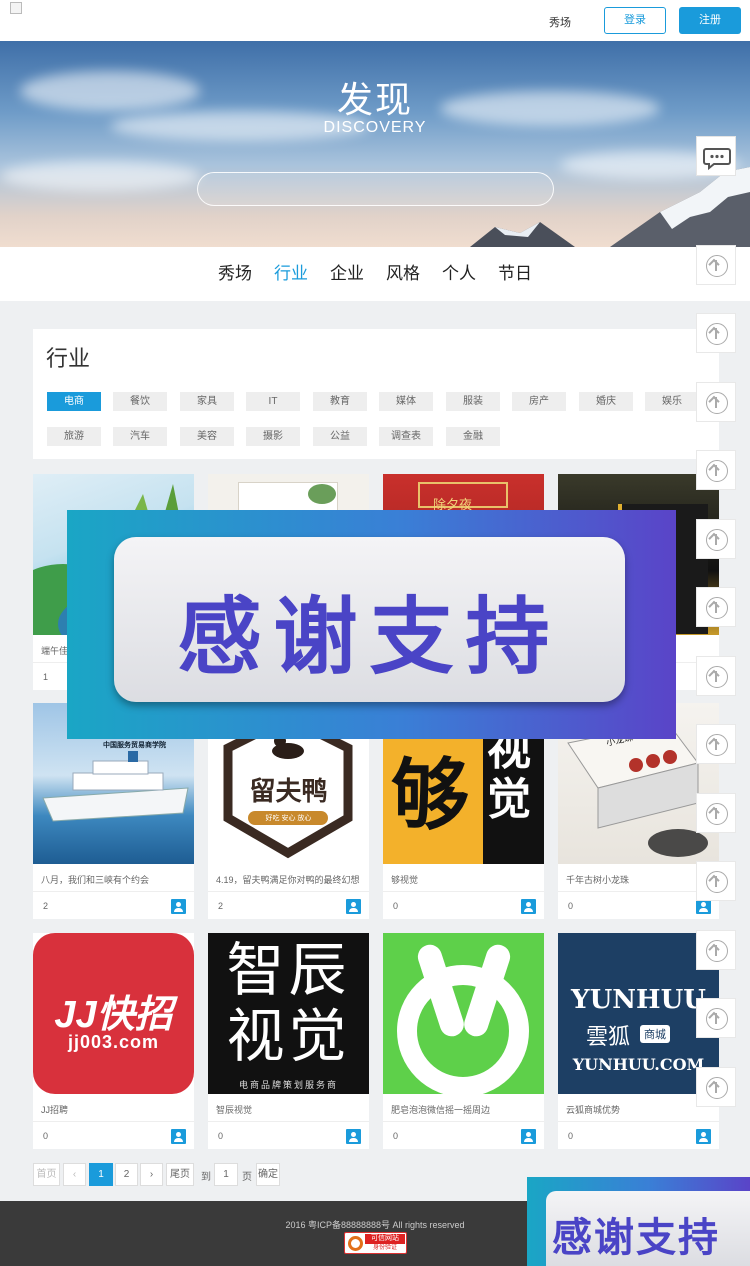  What do you see at coordinates (46, 1174) in the screenshot?
I see `pagination-first: 首页` at bounding box center [46, 1174].